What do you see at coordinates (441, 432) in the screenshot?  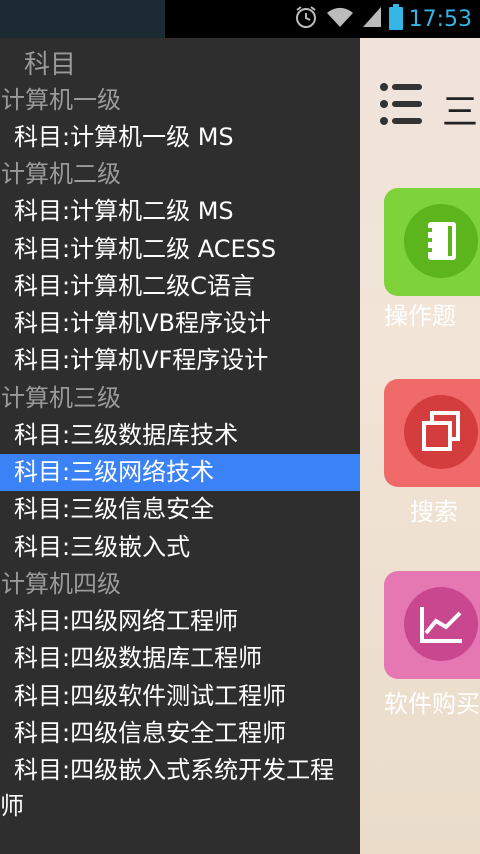 I see `copy-windows-icon` at bounding box center [441, 432].